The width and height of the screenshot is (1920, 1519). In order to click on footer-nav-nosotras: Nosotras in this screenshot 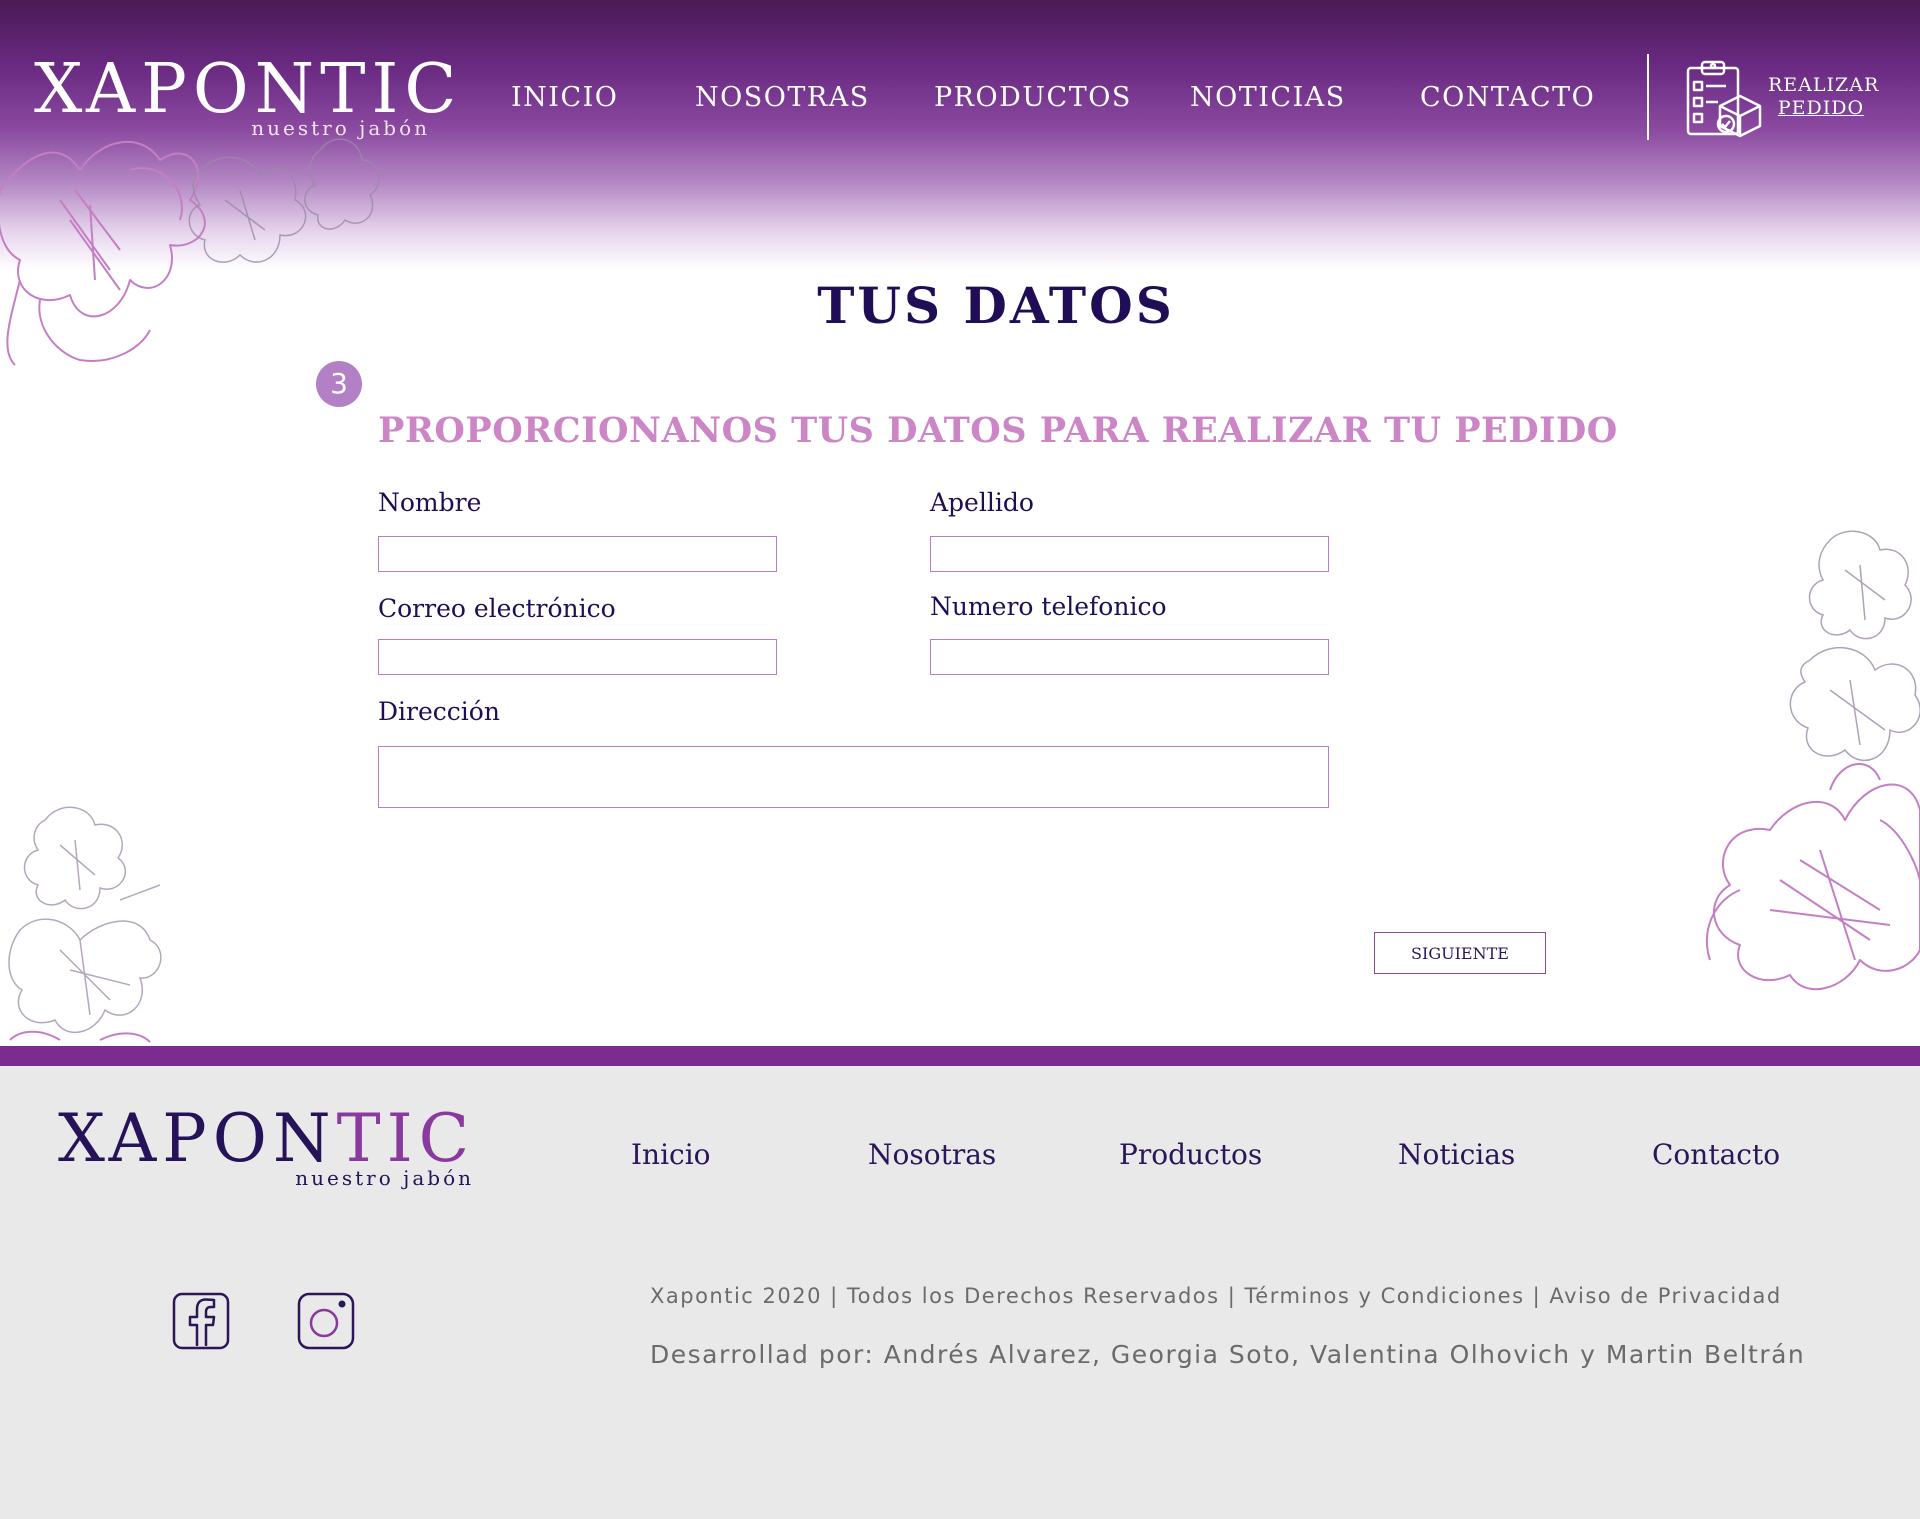, I will do `click(932, 1154)`.